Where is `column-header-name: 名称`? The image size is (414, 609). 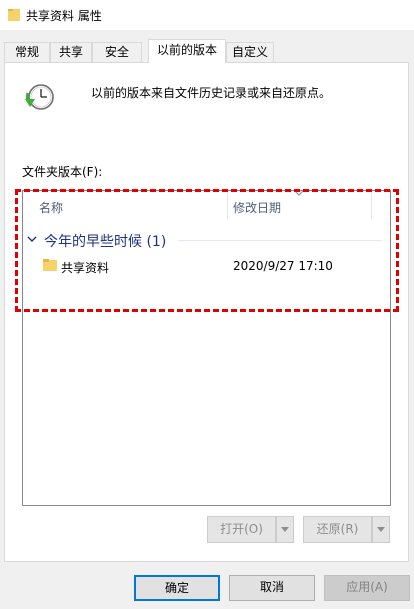 column-header-name: 名称 is located at coordinates (51, 207).